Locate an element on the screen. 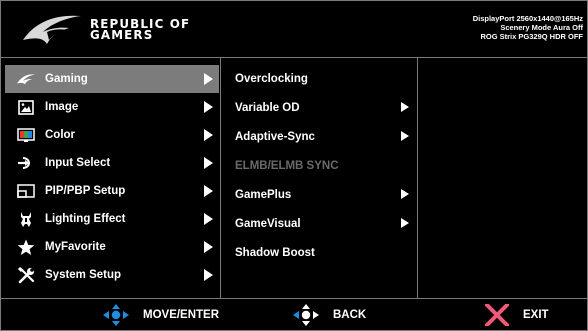 The image size is (588, 331). menu-item-label: System Setup is located at coordinates (83, 275).